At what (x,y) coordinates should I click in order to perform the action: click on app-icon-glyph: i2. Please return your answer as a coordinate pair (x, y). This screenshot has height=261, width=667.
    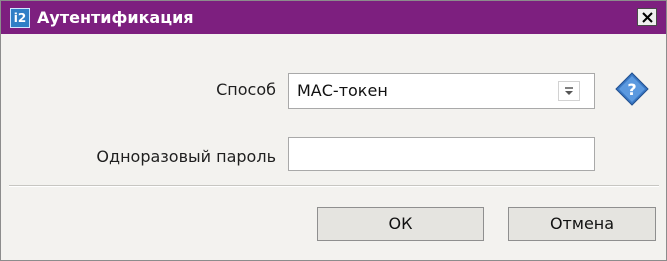
    Looking at the image, I should click on (20, 18).